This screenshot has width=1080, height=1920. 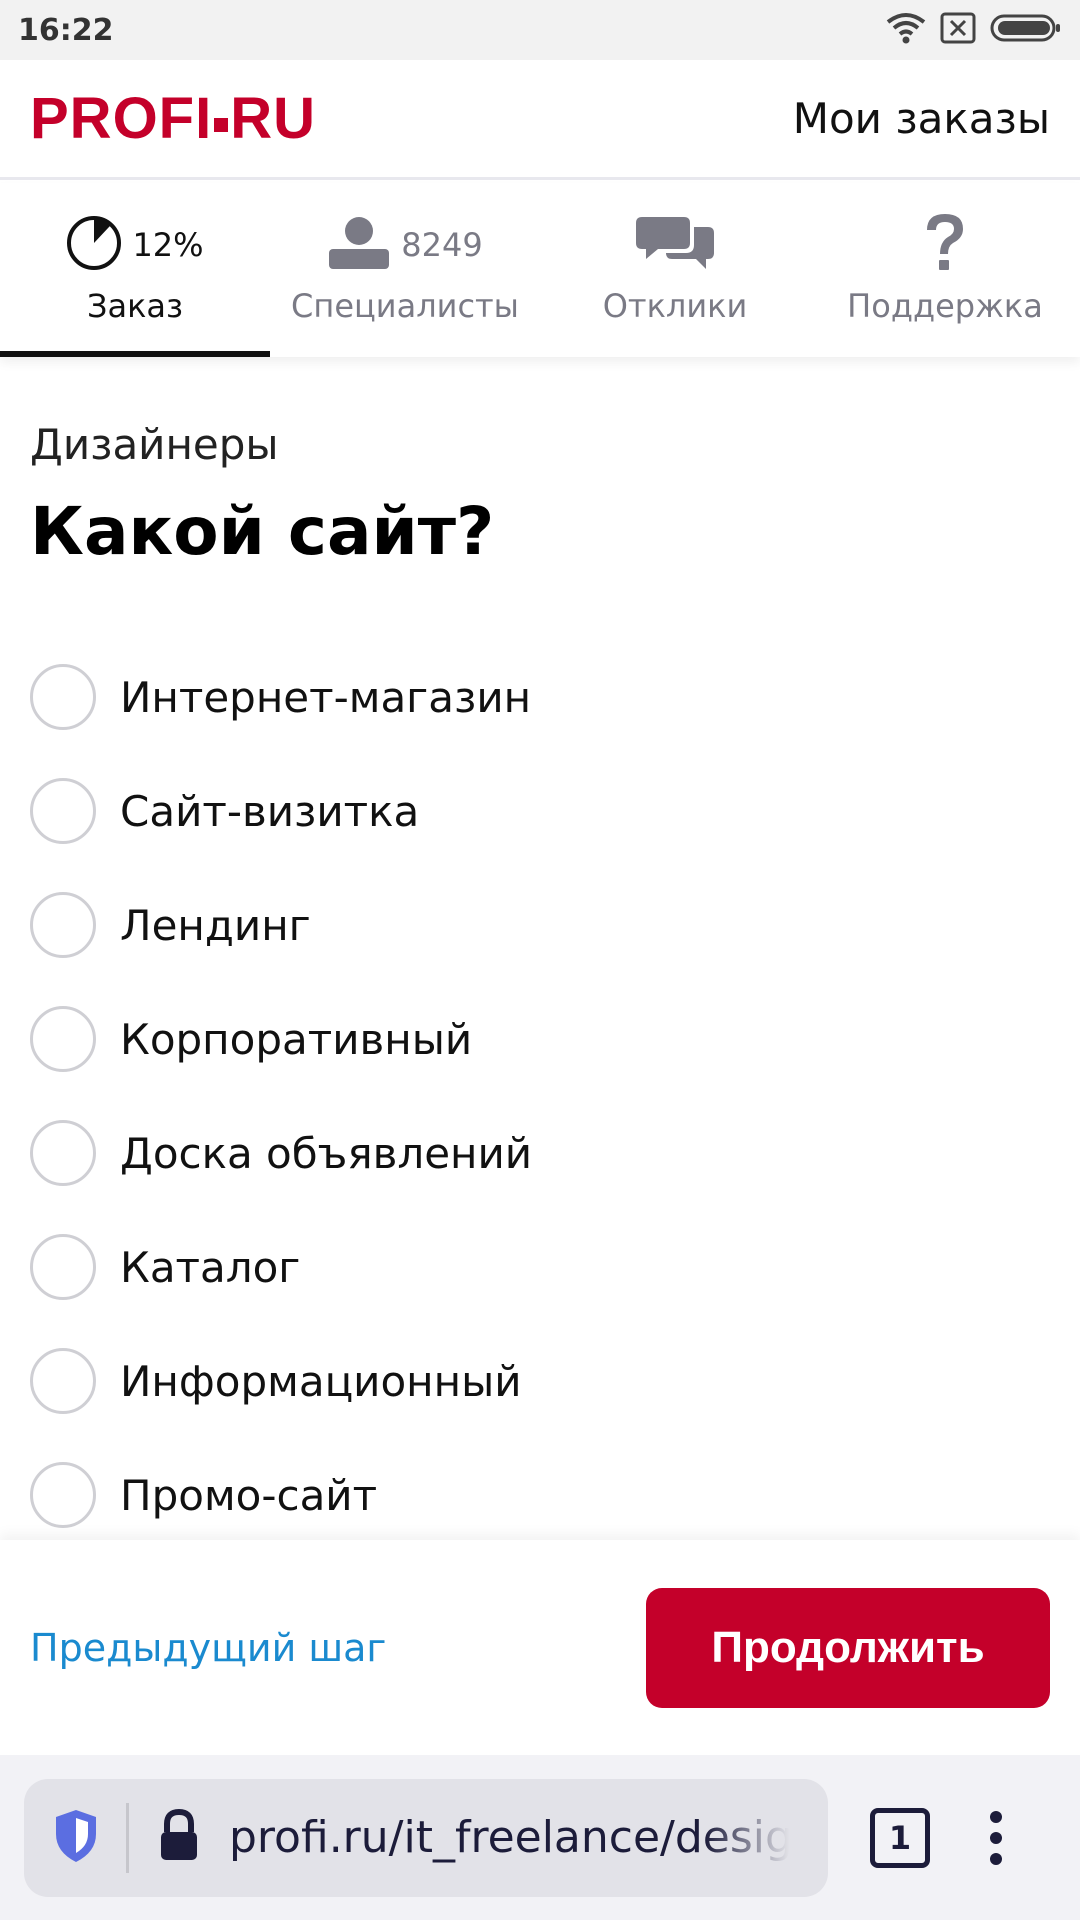 I want to click on browser-toolbar: profi.ru/it_freelance/designe 1, so click(x=540, y=1837).